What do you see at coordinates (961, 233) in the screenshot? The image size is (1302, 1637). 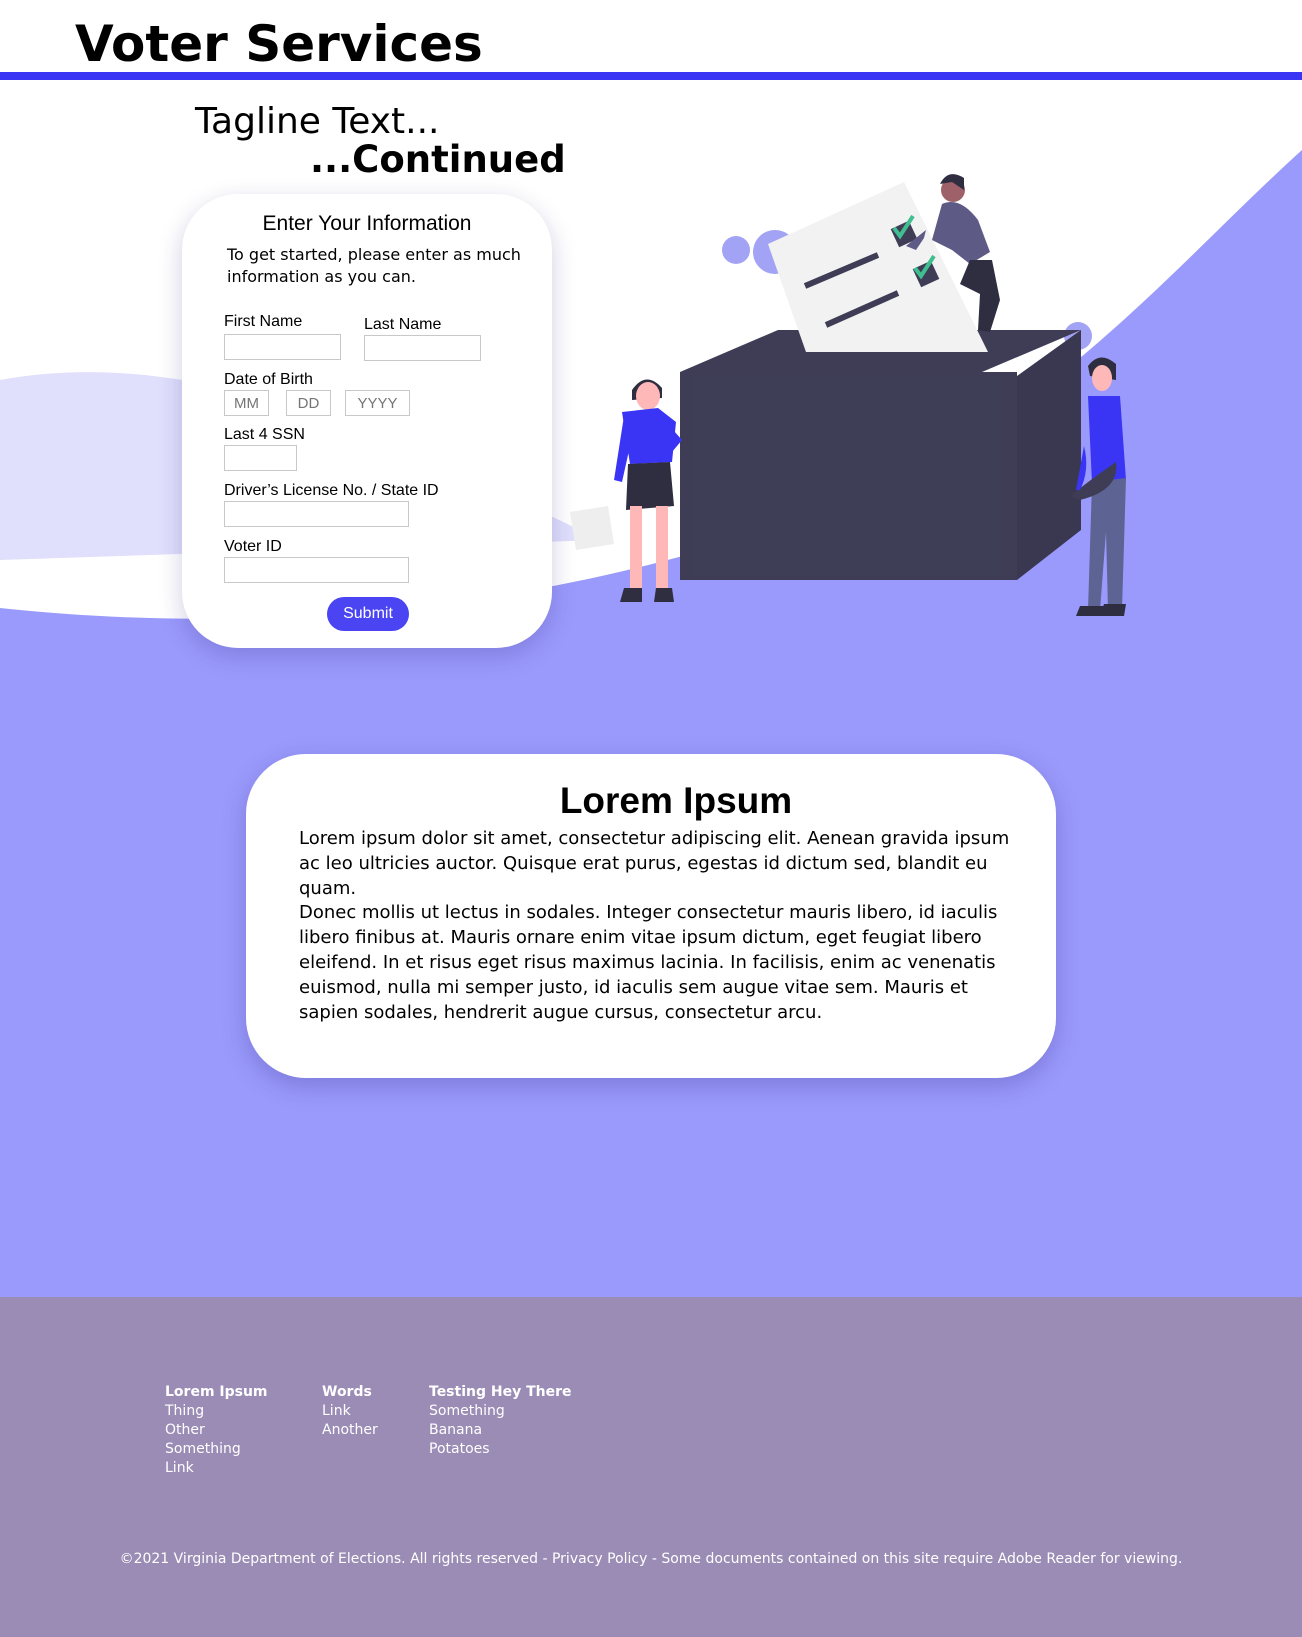 I see `man-top-torso` at bounding box center [961, 233].